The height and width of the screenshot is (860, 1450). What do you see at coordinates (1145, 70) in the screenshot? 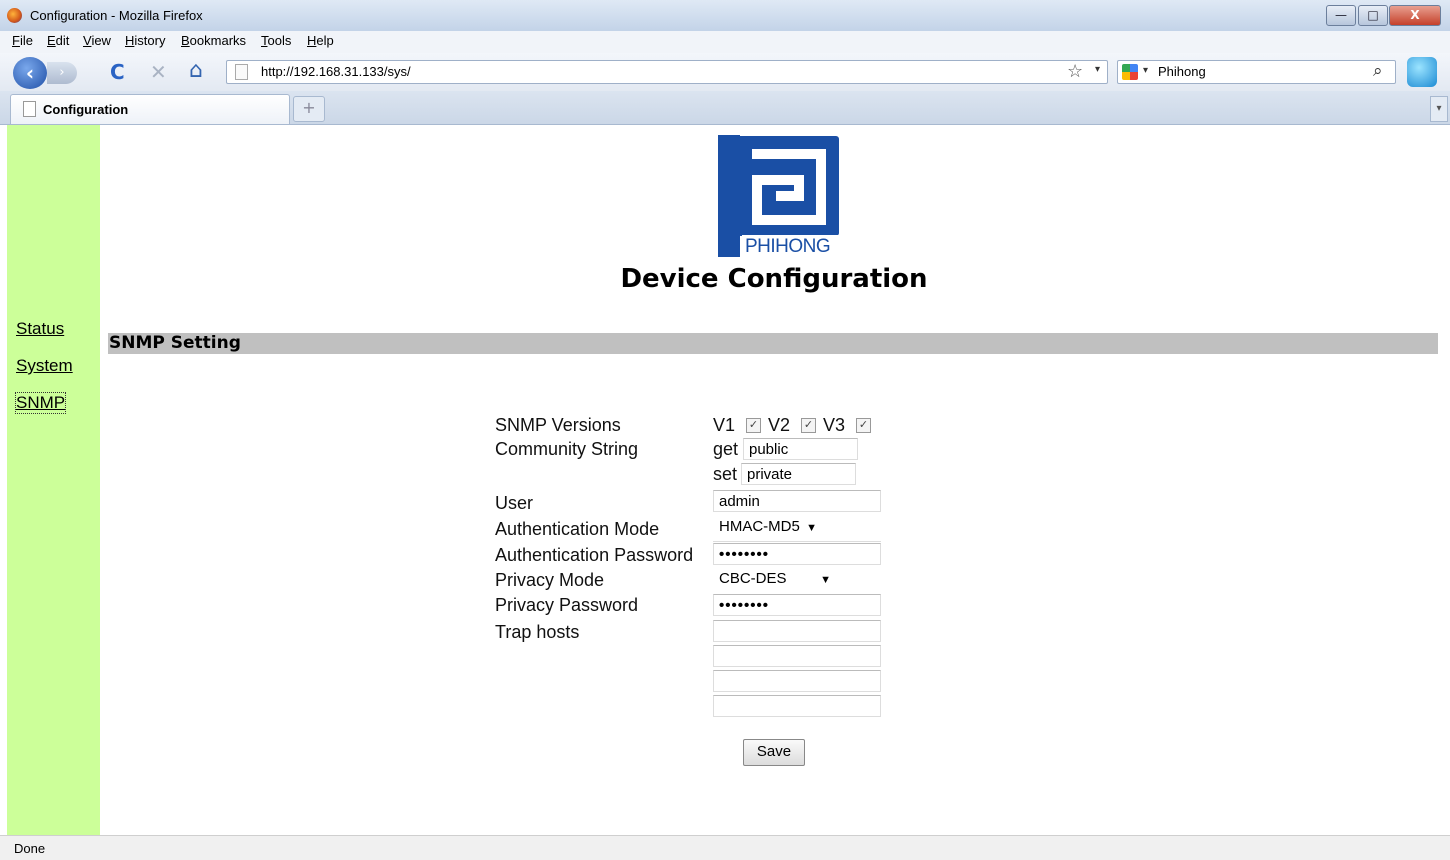
I see `engine-dropdown-icon: ▾` at bounding box center [1145, 70].